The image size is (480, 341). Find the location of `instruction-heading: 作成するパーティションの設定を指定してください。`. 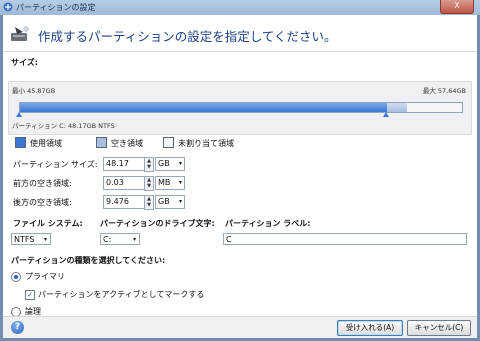

instruction-heading: 作成するパーティションの設定を指定してください。 is located at coordinates (187, 36).